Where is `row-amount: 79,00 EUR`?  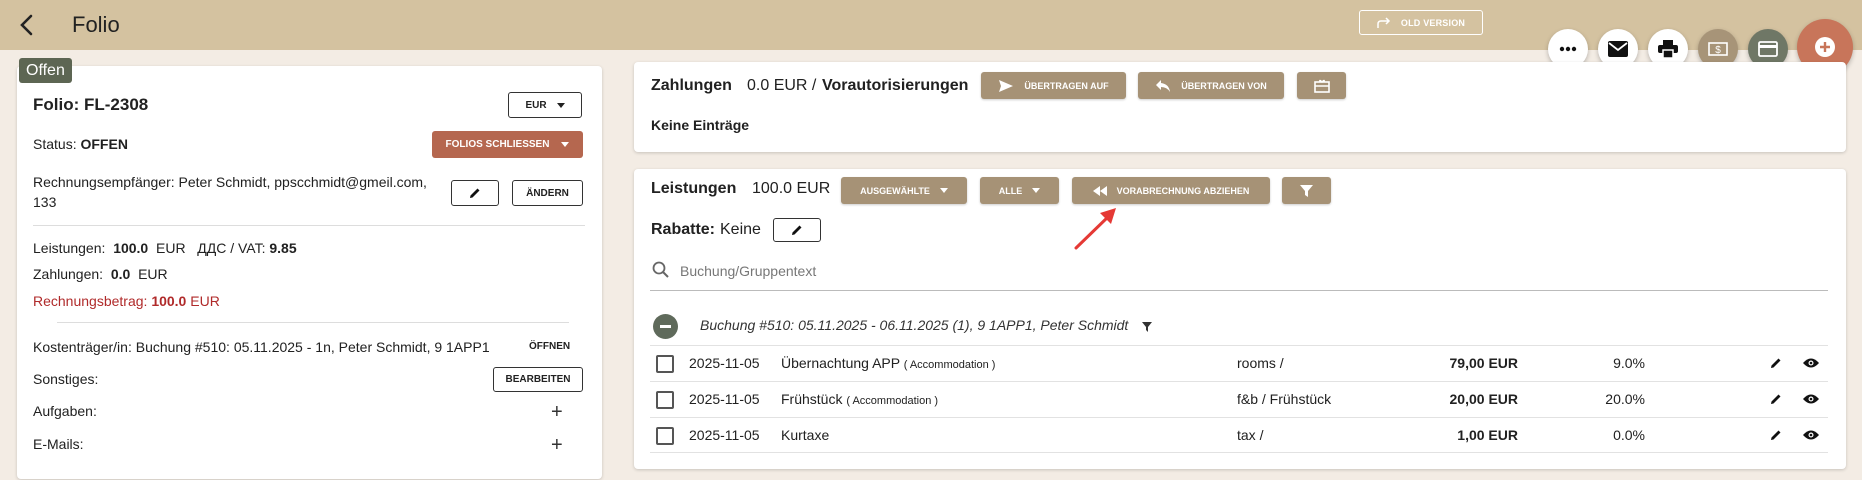 row-amount: 79,00 EUR is located at coordinates (1483, 363).